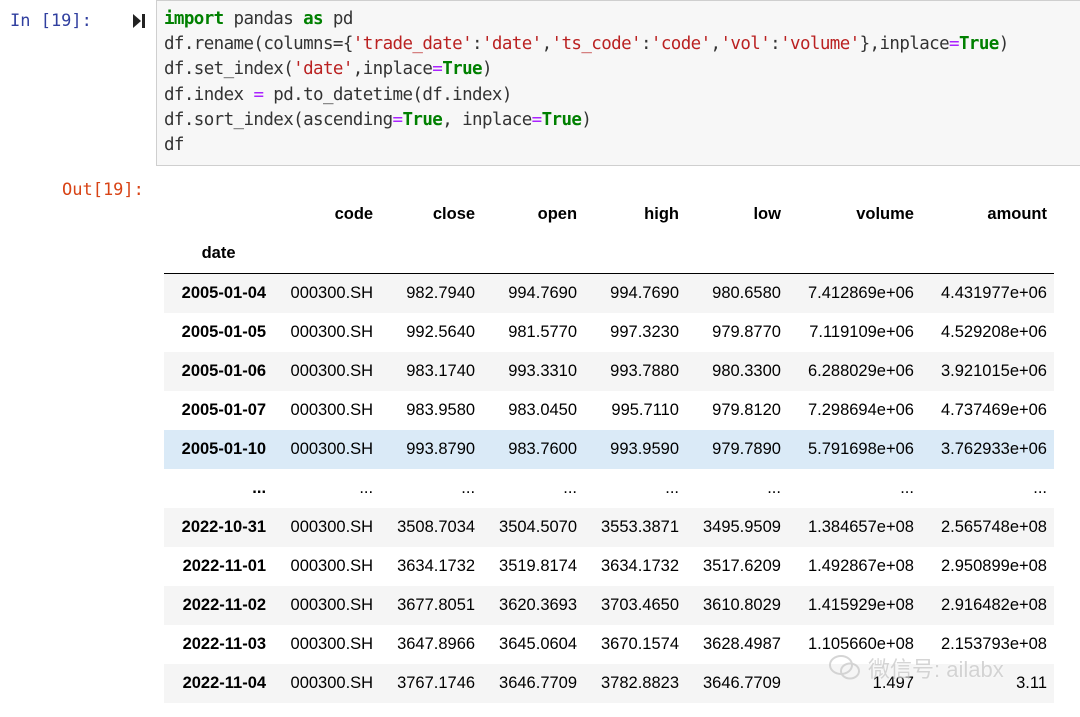  Describe the element at coordinates (1017, 214) in the screenshot. I see `column-header-amount: amount` at that location.